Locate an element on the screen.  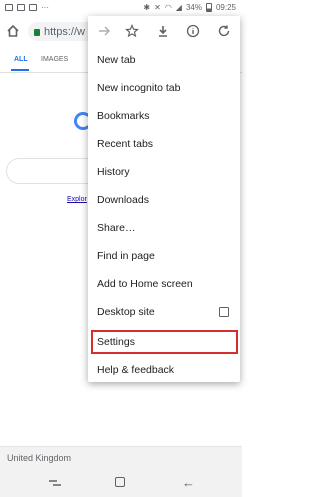
page-footer: United Kingdom is located at coordinates (121, 458).